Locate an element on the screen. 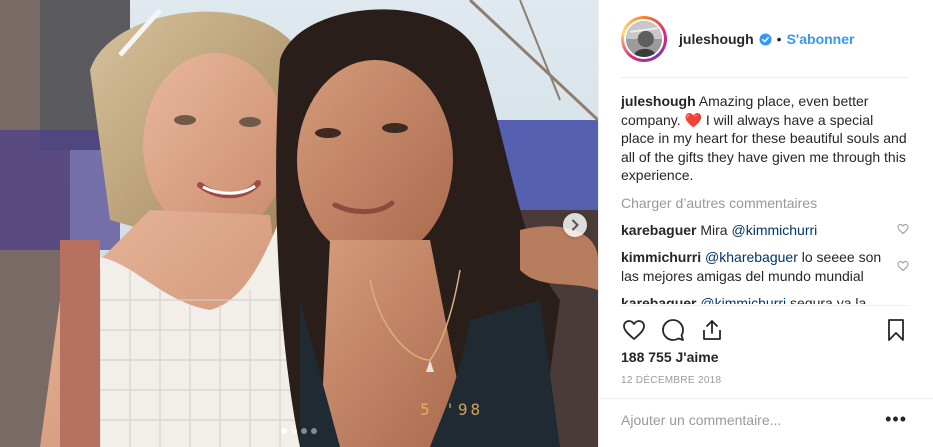 Image resolution: width=933 pixels, height=447 pixels. avatar-image is located at coordinates (644, 39).